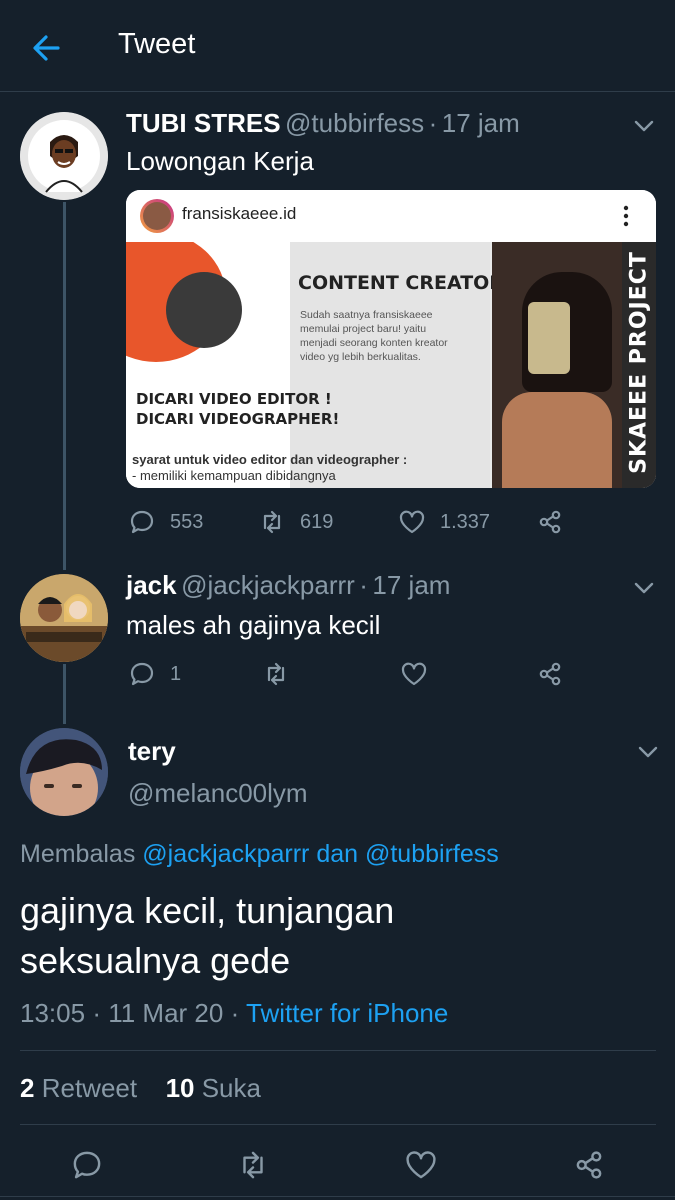 This screenshot has height=1200, width=675. I want to click on tweet-header: jack @jackjackparrr · 17 jam, so click(288, 585).